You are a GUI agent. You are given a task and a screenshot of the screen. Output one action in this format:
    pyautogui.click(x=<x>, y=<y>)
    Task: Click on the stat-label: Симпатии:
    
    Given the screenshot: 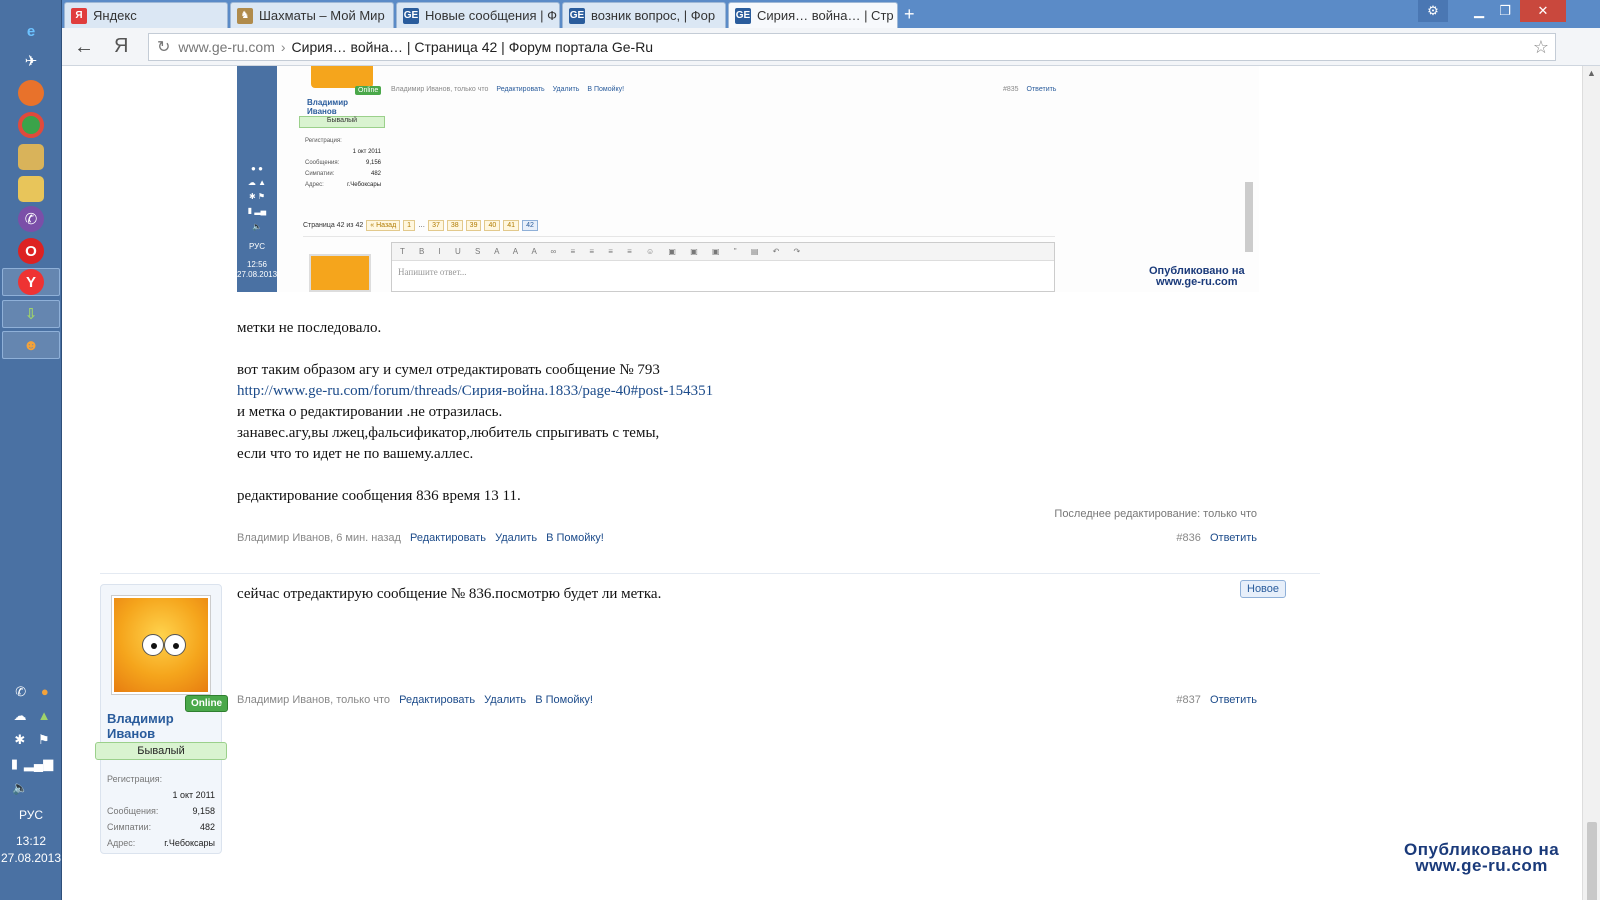 What is the action you would take?
    pyautogui.click(x=129, y=827)
    